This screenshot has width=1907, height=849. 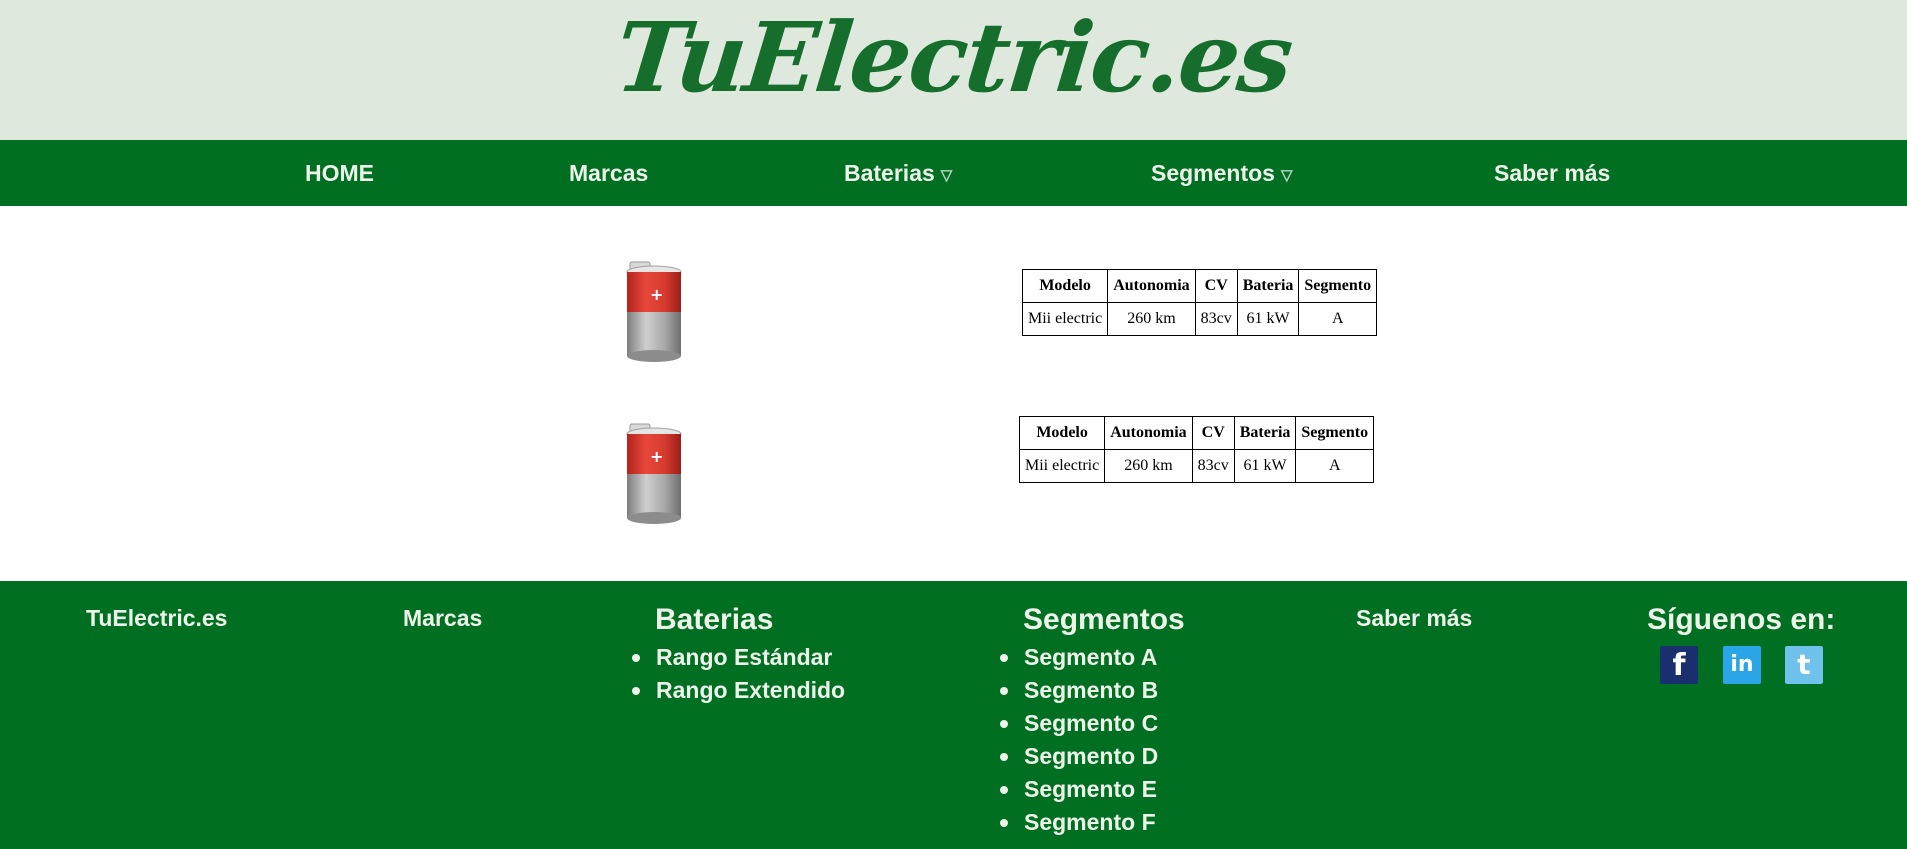 I want to click on footer-link-rango-estandar: Rango Estándar, so click(x=738, y=657).